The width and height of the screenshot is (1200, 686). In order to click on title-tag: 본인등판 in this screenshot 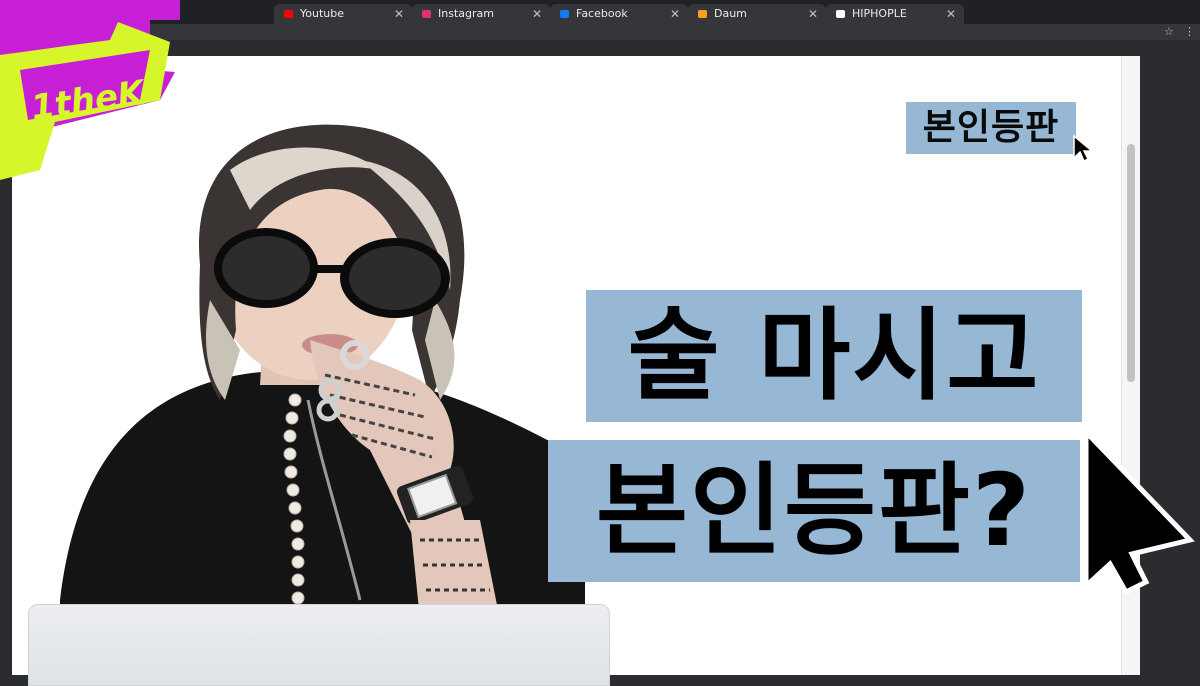, I will do `click(991, 128)`.